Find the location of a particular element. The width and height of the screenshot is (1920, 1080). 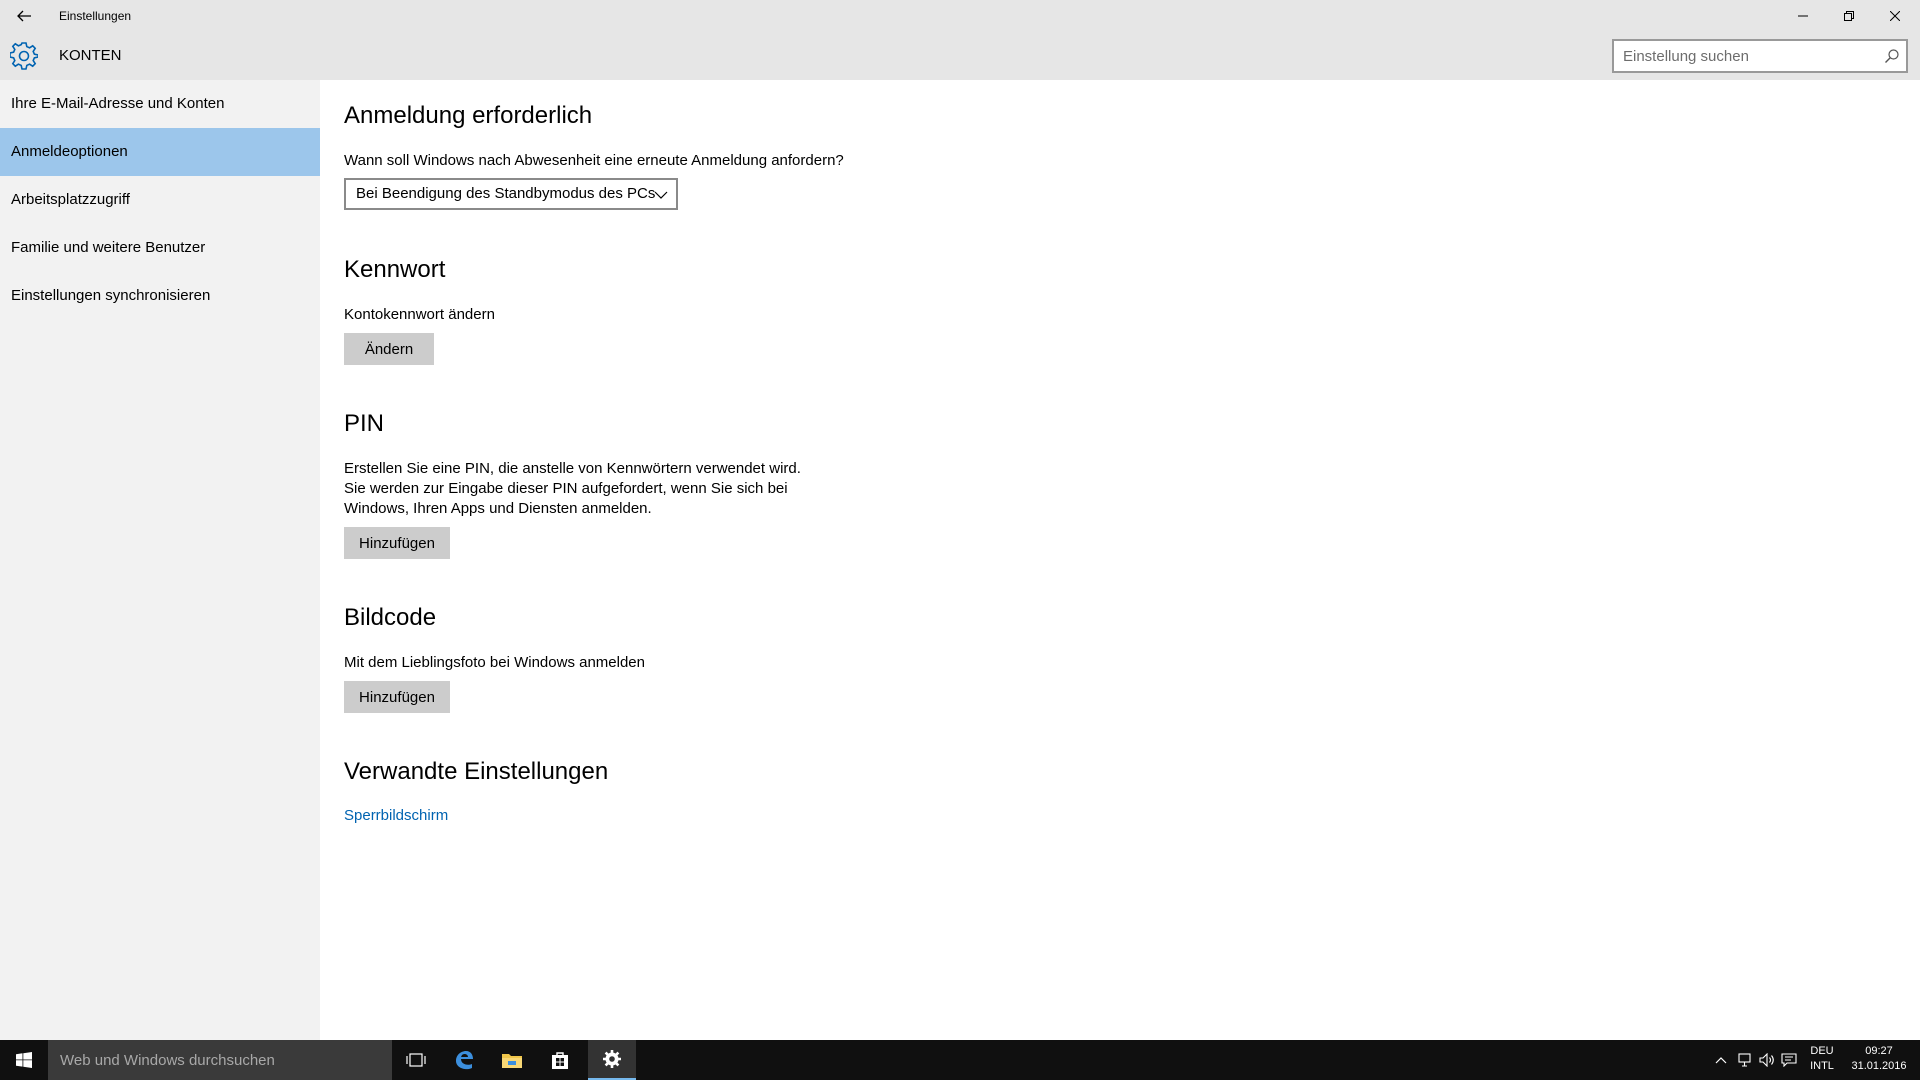

password-heading: Kennwort is located at coordinates (395, 269).